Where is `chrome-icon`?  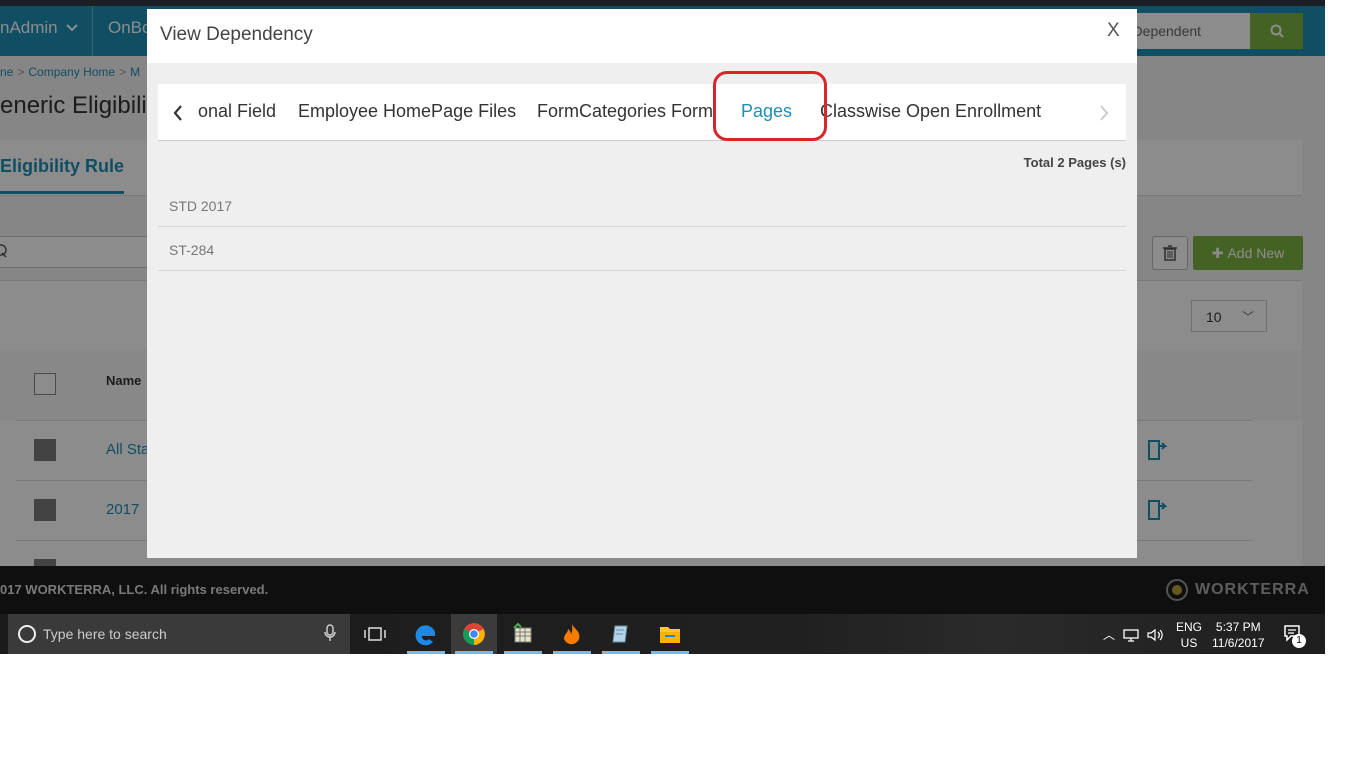
chrome-icon is located at coordinates (474, 634).